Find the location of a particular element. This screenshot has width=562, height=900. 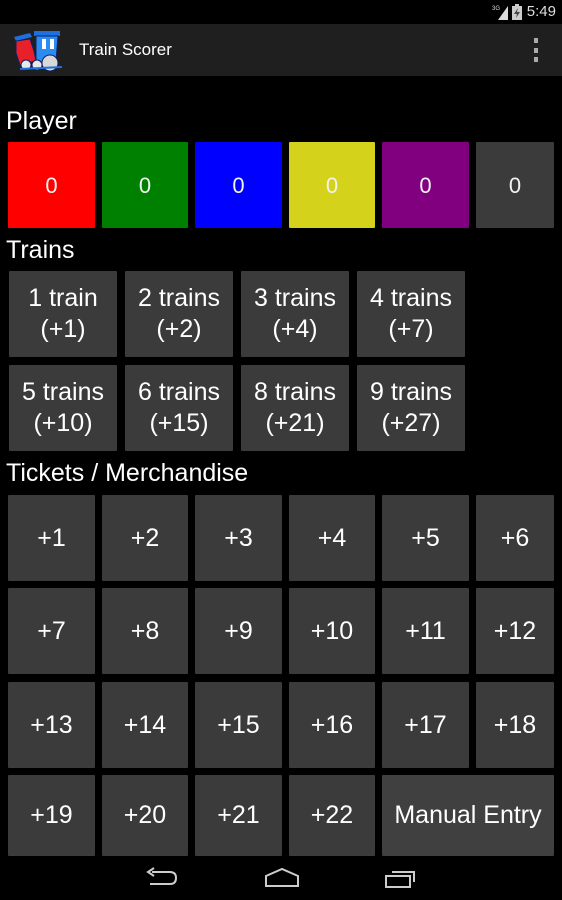

ticket-button: +4 is located at coordinates (332, 538).